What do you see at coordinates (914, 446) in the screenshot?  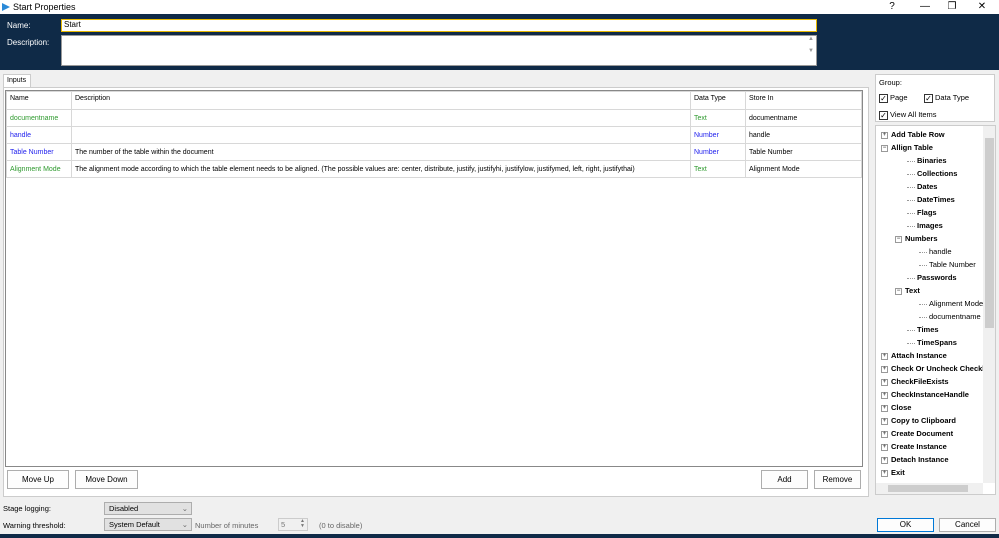 I see `tree-item: + Create Instance` at bounding box center [914, 446].